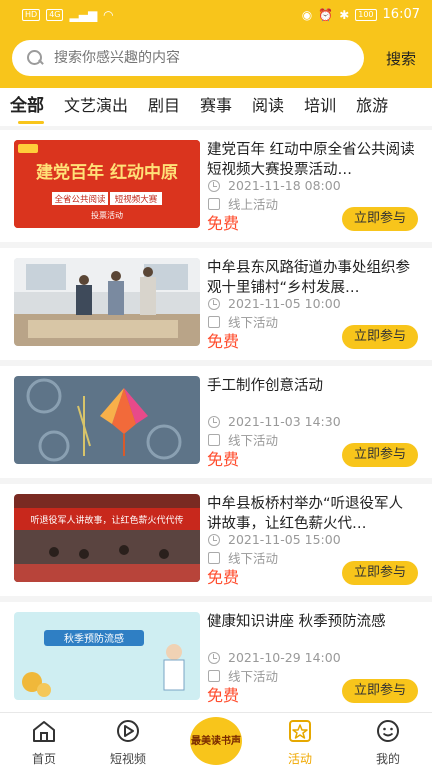  What do you see at coordinates (80, 199) in the screenshot?
I see `svg-text: 全省公共阅读` at bounding box center [80, 199].